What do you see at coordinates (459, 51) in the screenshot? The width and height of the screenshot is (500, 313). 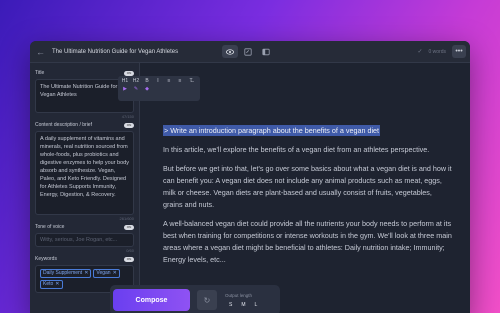 I see `more-options-button: •••` at bounding box center [459, 51].